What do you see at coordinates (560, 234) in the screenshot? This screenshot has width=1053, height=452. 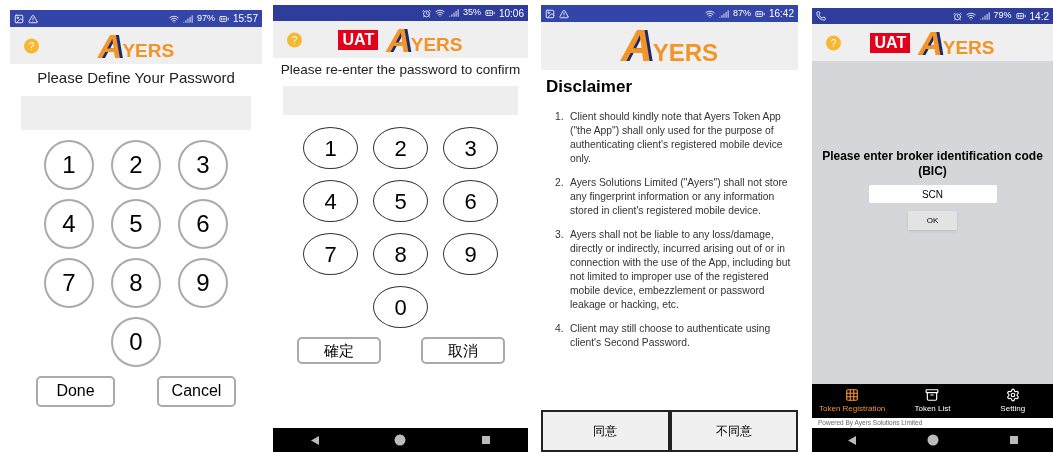 I see `item-number: 3.` at bounding box center [560, 234].